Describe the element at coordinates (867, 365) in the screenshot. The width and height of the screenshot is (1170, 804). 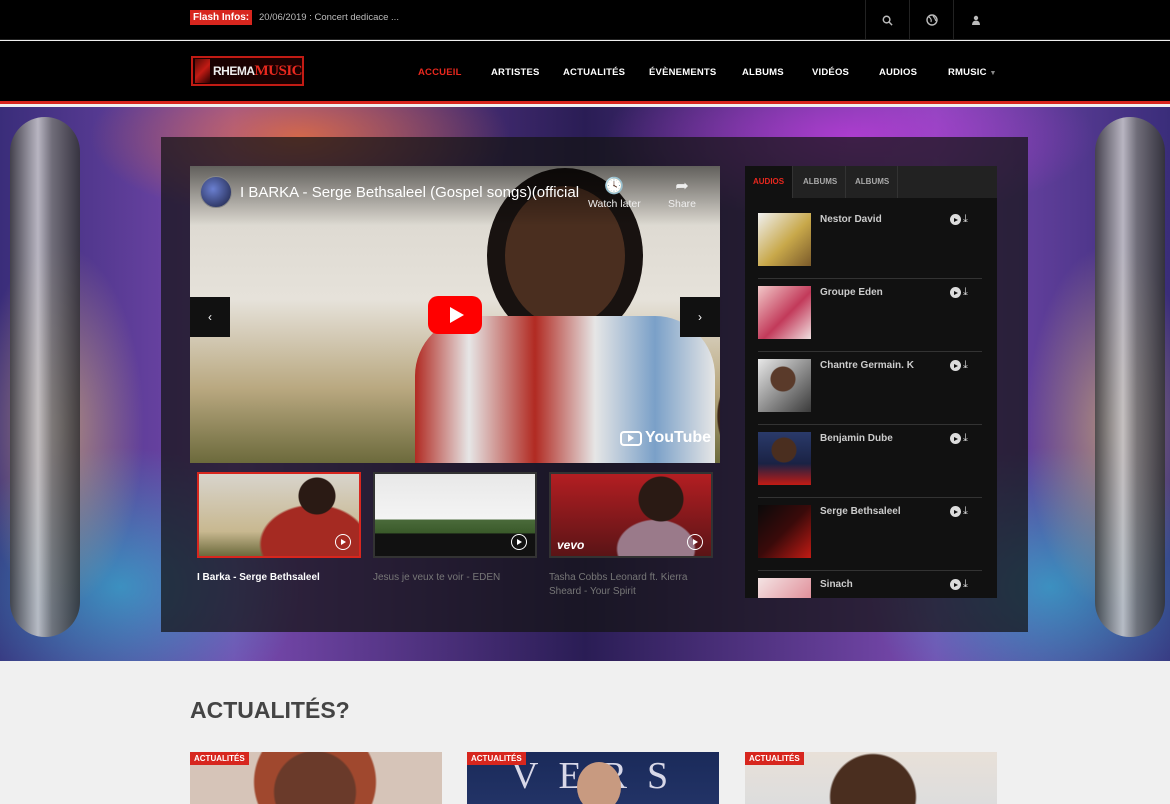
I see `track-artist: Chantre Germain. K` at that location.